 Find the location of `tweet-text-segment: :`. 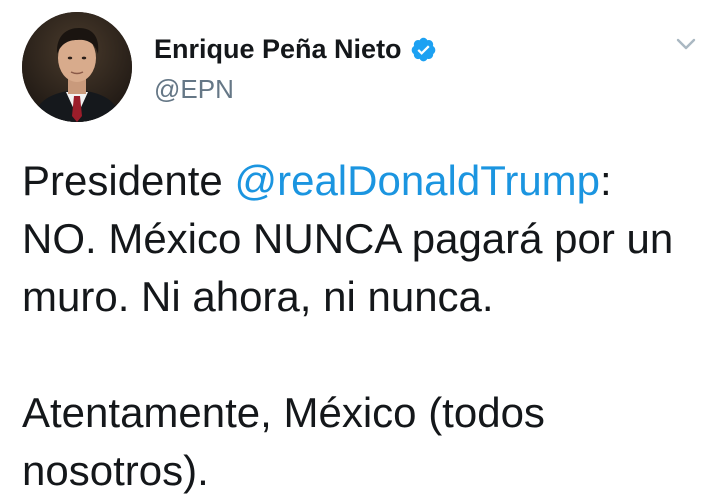

tweet-text-segment: : is located at coordinates (606, 180).